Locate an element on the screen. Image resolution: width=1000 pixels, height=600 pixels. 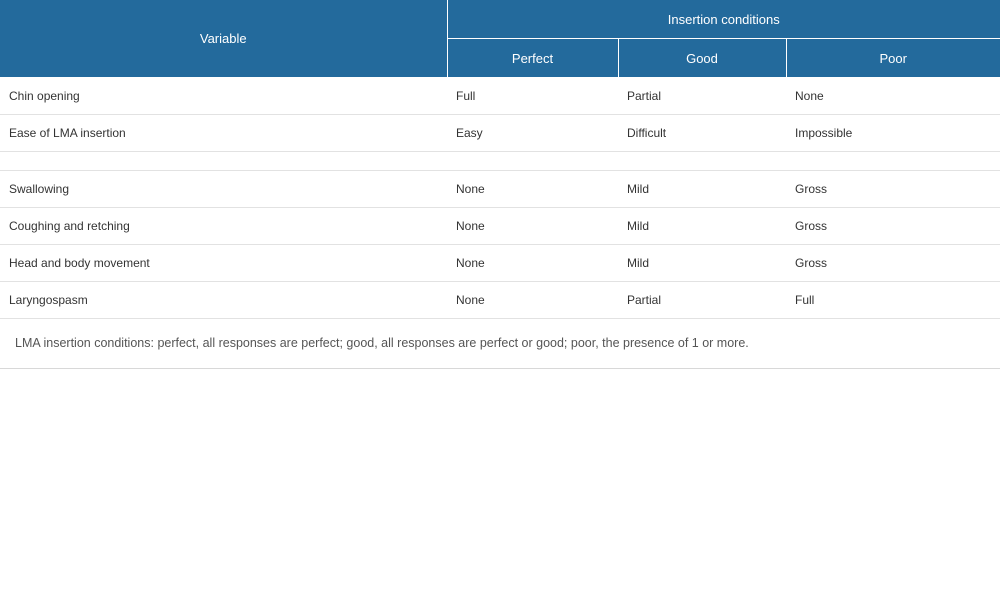
row-variable-cell: Coughing and retching is located at coordinates (223, 226).